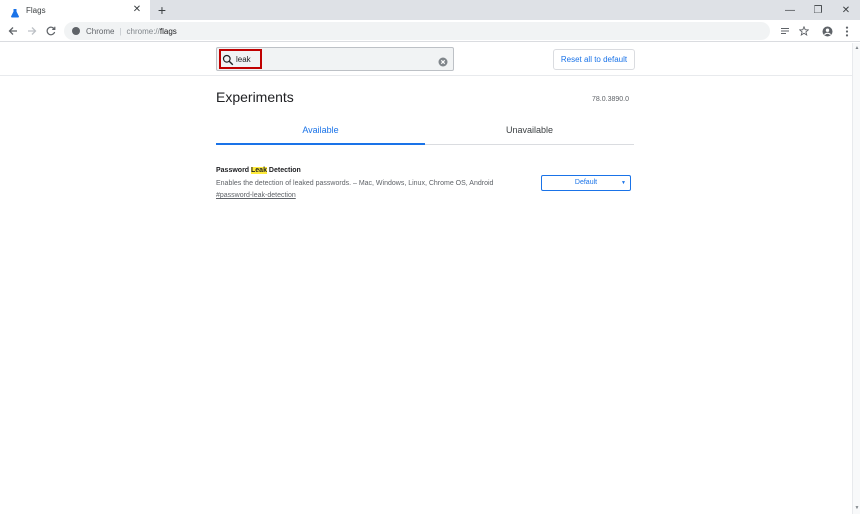 Image resolution: width=860 pixels, height=514 pixels. Describe the element at coordinates (331, 59) in the screenshot. I see `search-input` at that location.